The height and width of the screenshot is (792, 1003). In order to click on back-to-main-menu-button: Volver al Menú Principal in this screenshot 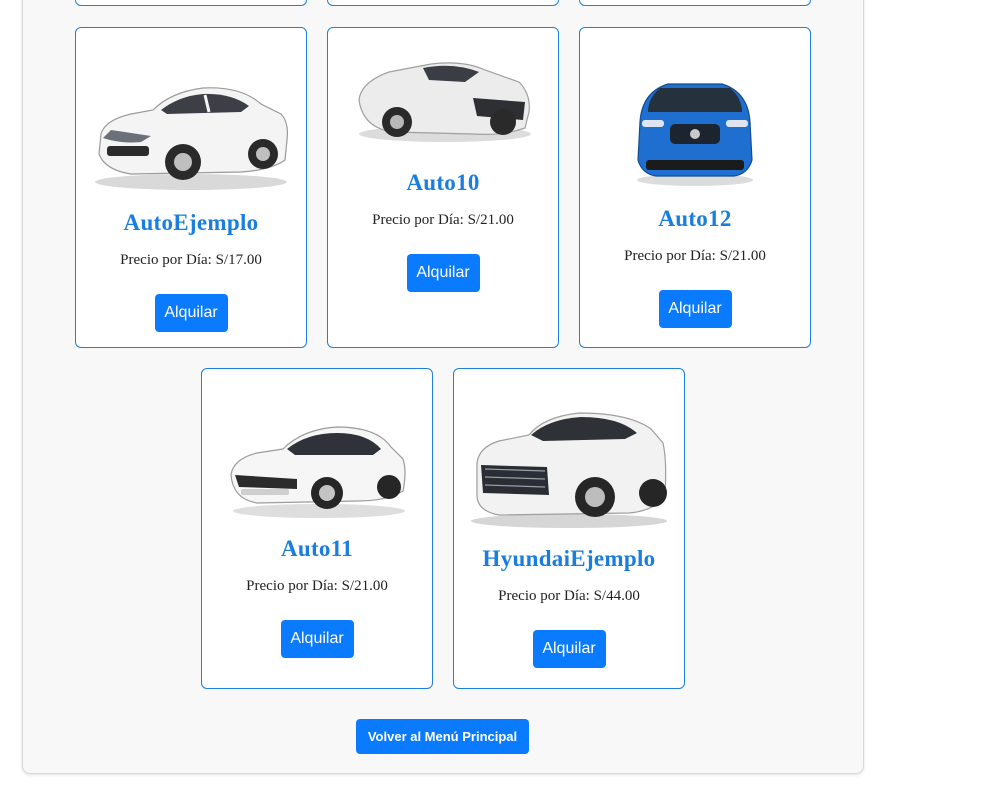, I will do `click(442, 736)`.